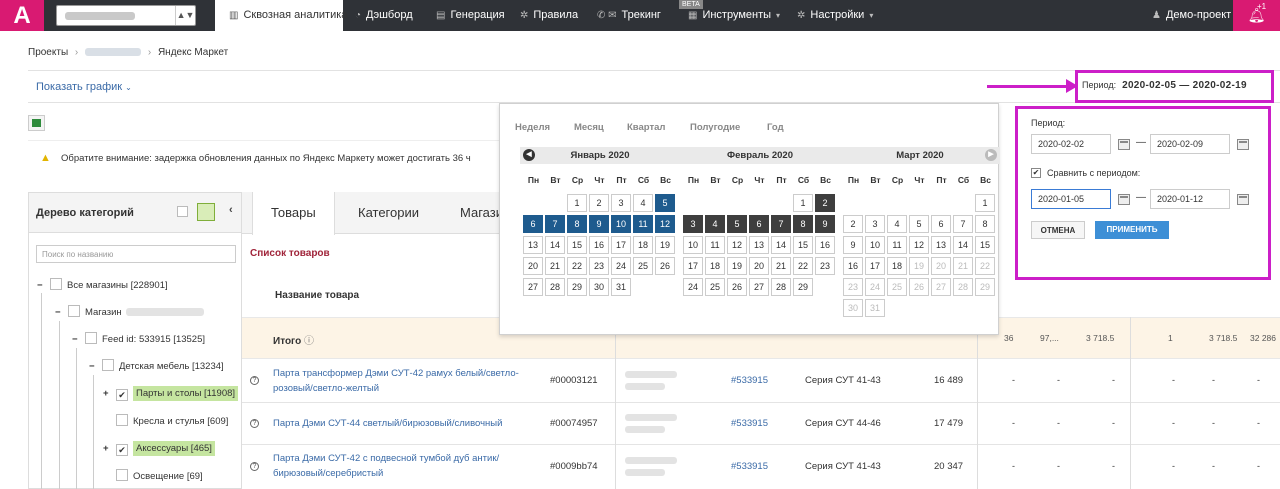 Image resolution: width=1280 pixels, height=489 pixels. I want to click on demo-project-link: ♟ Демо-проект, so click(1191, 15).